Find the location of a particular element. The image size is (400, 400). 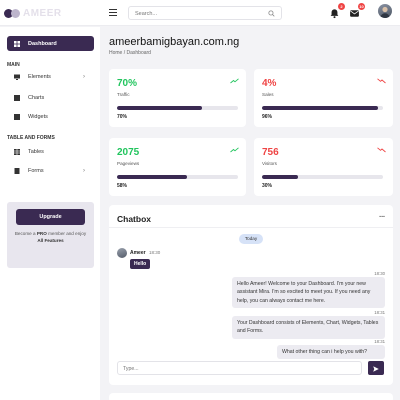

messages-button: 10 is located at coordinates (357, 10).